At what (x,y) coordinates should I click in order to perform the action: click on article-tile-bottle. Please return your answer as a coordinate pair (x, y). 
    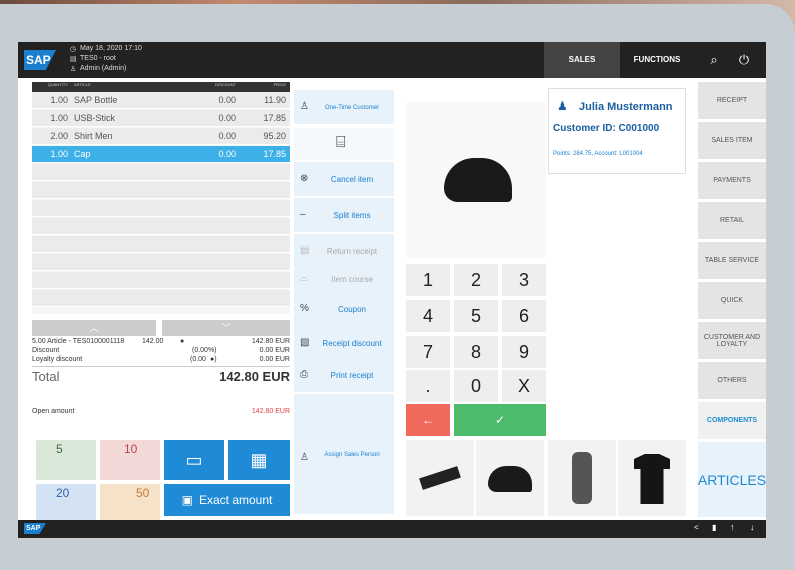
    Looking at the image, I should click on (582, 478).